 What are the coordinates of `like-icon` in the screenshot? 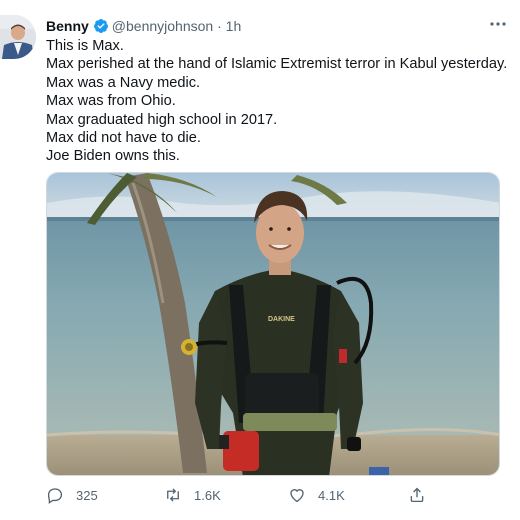 It's located at (297, 496).